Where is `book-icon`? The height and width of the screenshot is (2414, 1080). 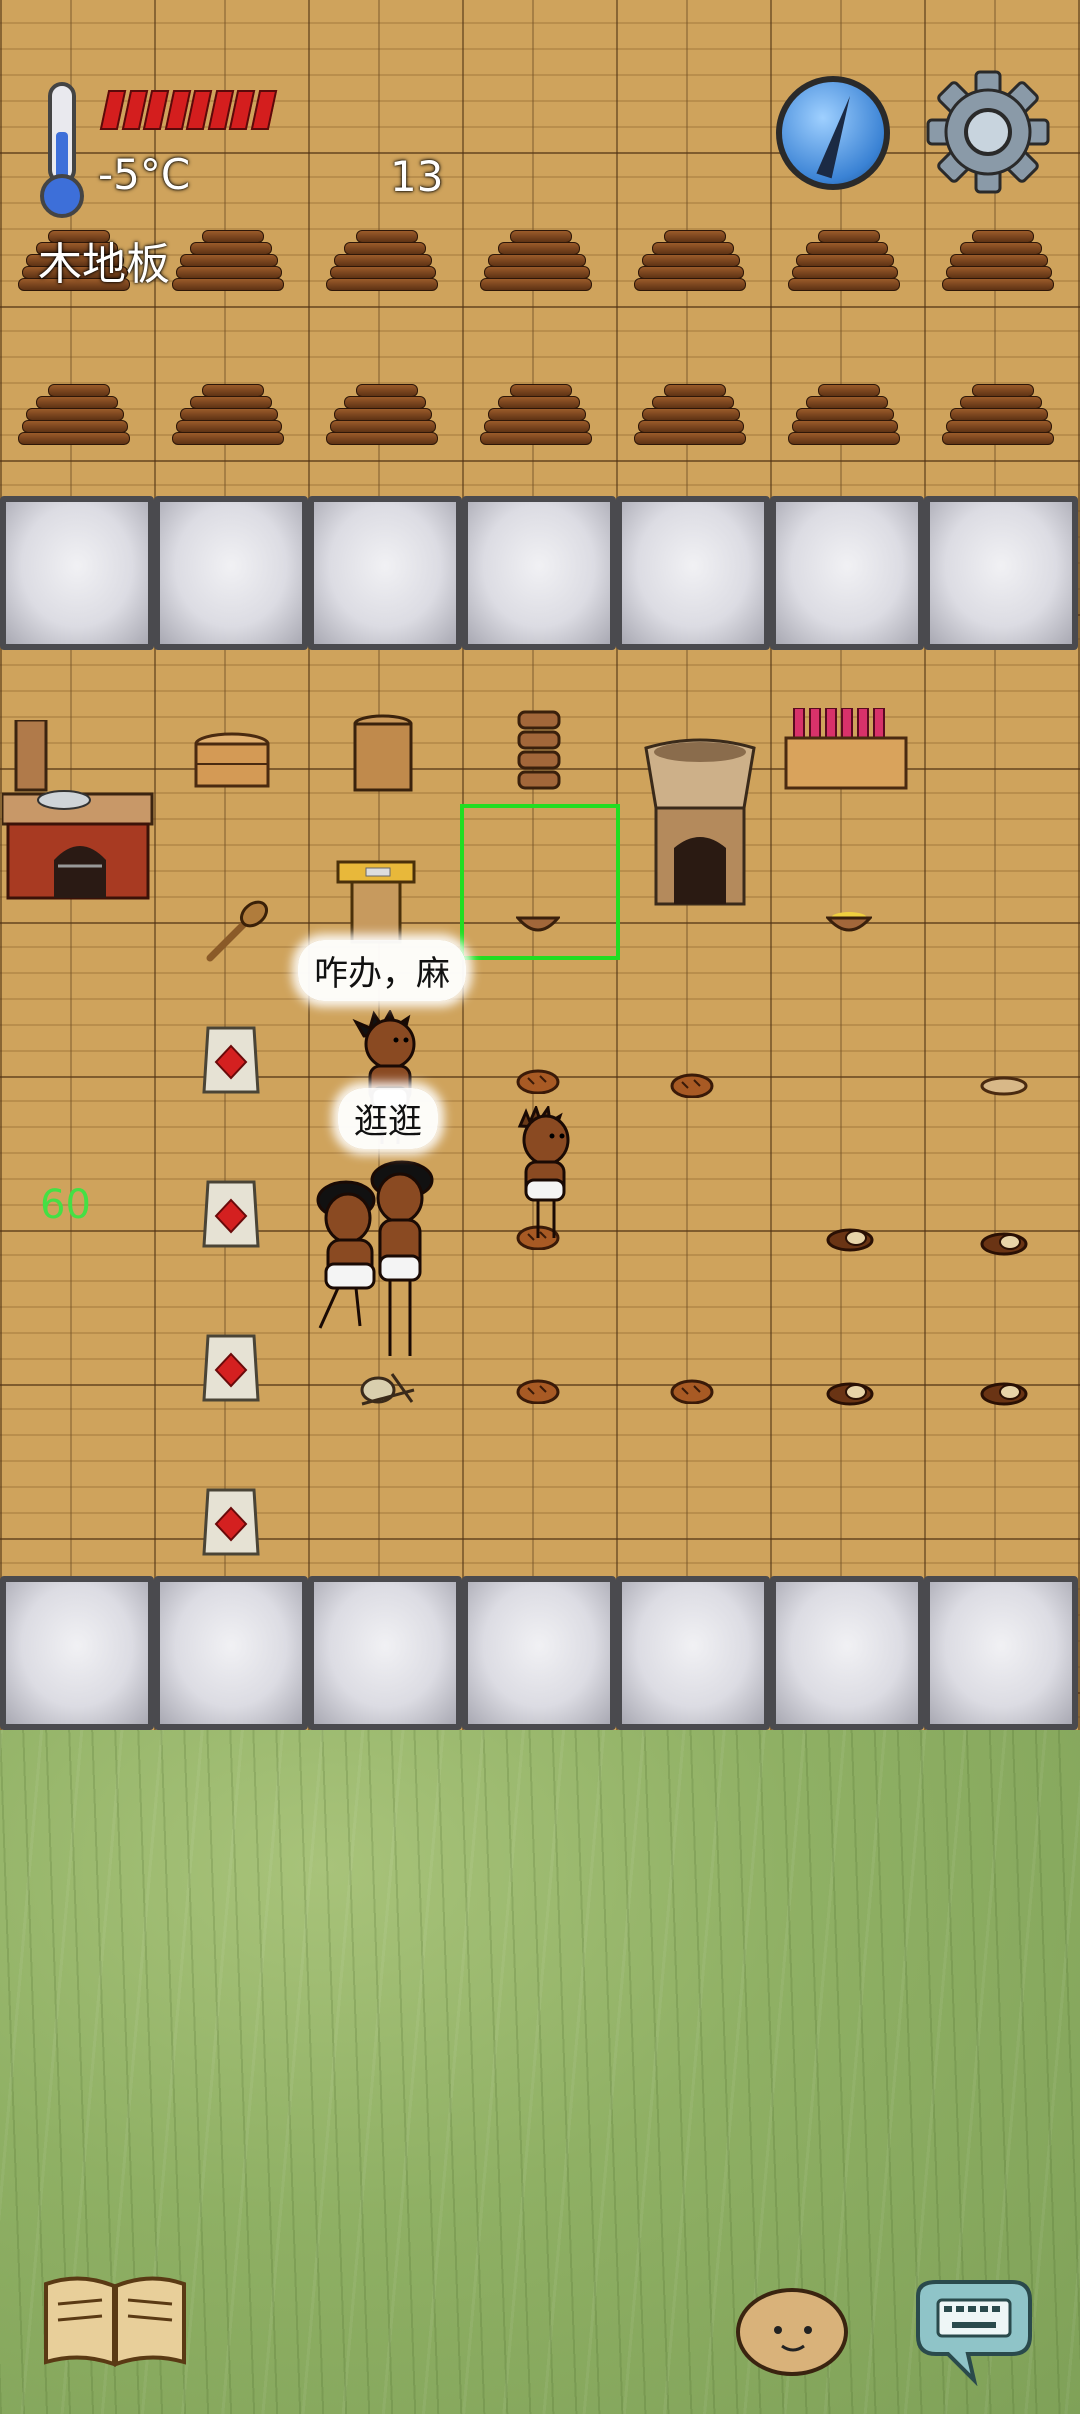 book-icon is located at coordinates (115, 2320).